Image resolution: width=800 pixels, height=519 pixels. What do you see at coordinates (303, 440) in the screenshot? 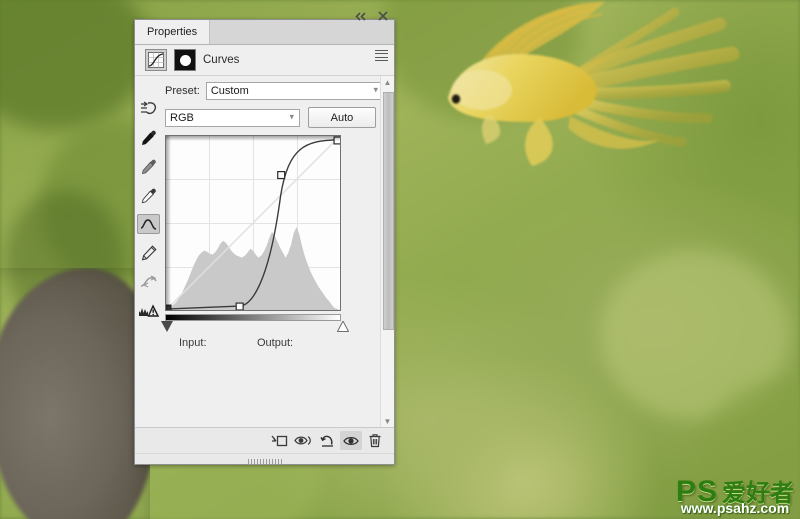
I see `view-previous-state-button` at bounding box center [303, 440].